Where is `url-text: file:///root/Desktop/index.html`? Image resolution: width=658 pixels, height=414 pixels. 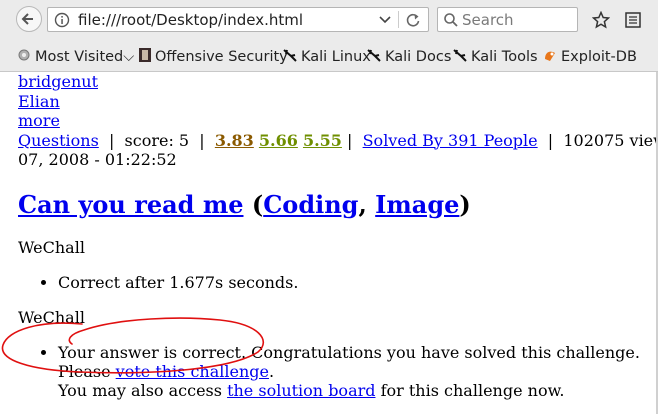 url-text: file:///root/Desktop/index.html is located at coordinates (190, 20).